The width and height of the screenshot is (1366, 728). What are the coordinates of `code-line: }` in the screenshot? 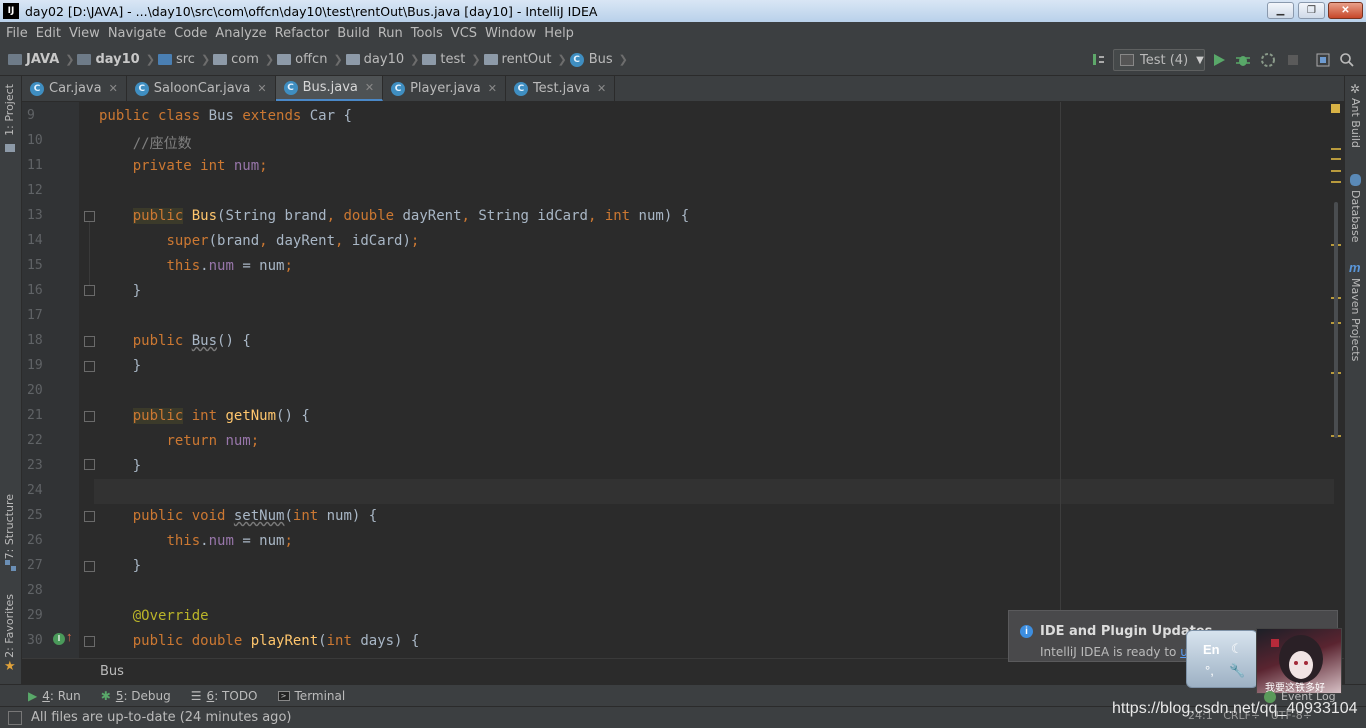 It's located at (120, 466).